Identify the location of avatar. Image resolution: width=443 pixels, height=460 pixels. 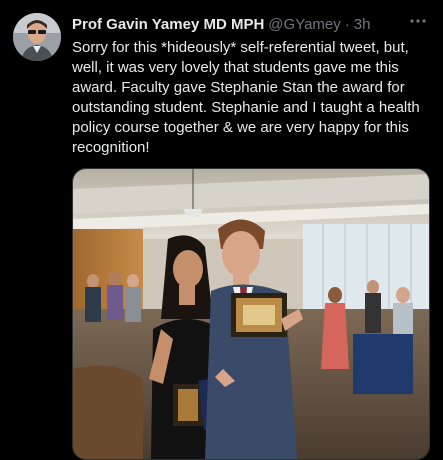
(37, 37).